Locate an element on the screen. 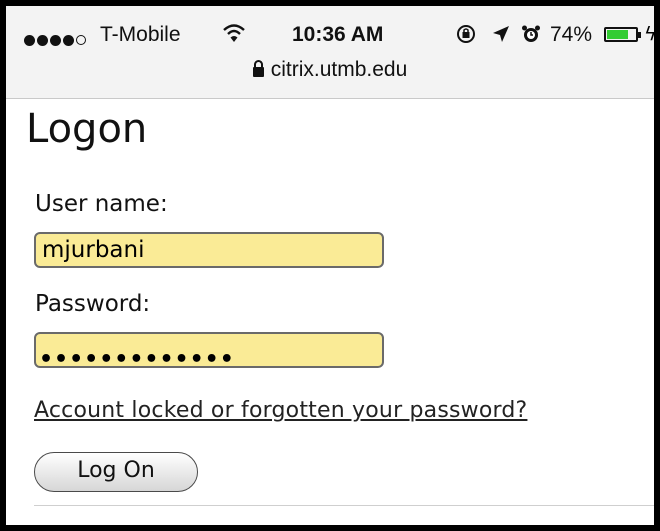 The image size is (660, 531). rotation-lock-icon is located at coordinates (466, 37).